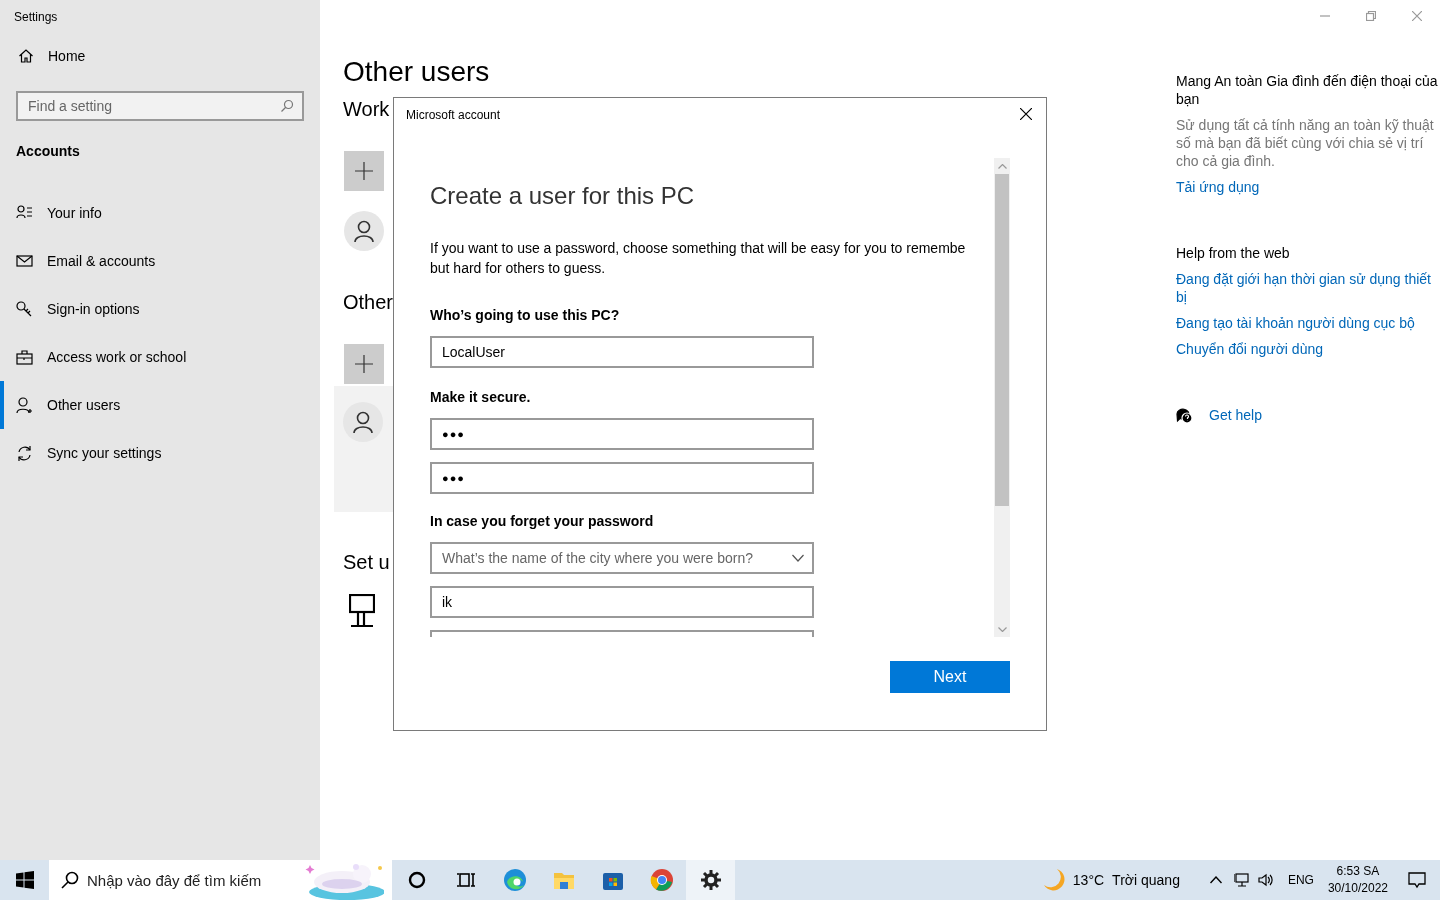 This screenshot has width=1440, height=900. I want to click on promo-description: Sử dụng tất cả tính năng an toàn kỹ thuật số mà bạn đã biết cùng với chia sẻ vị trí cho cả gia đình., so click(1305, 143).